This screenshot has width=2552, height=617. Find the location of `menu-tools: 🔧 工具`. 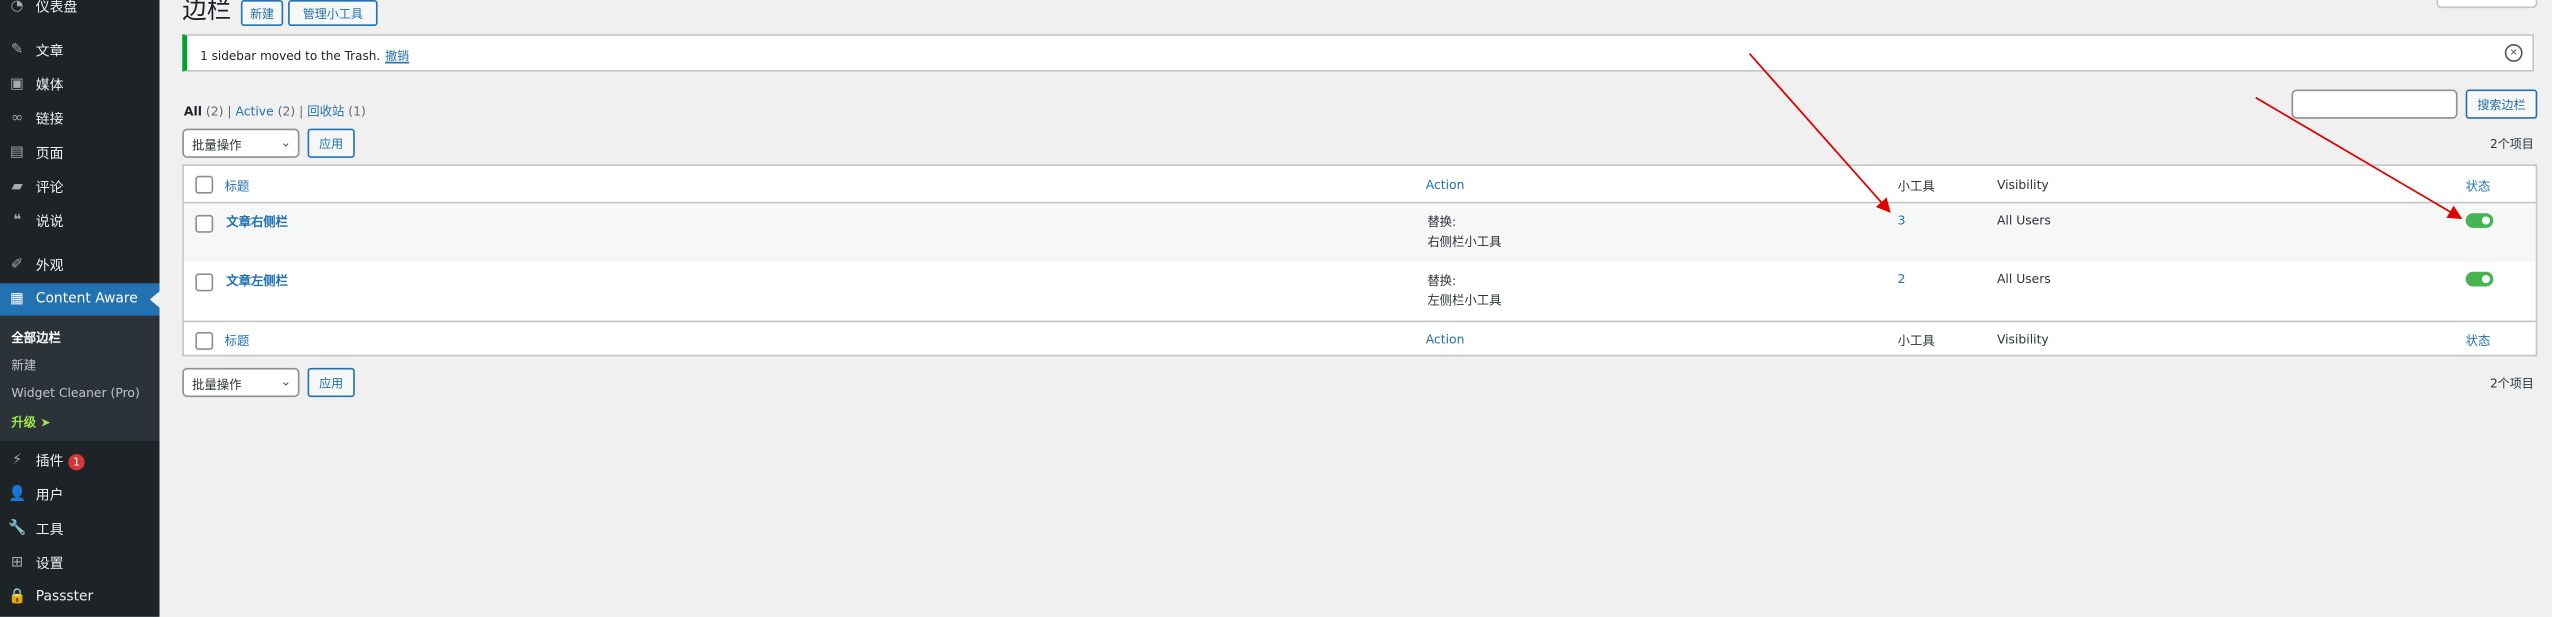

menu-tools: 🔧 工具 is located at coordinates (79, 529).